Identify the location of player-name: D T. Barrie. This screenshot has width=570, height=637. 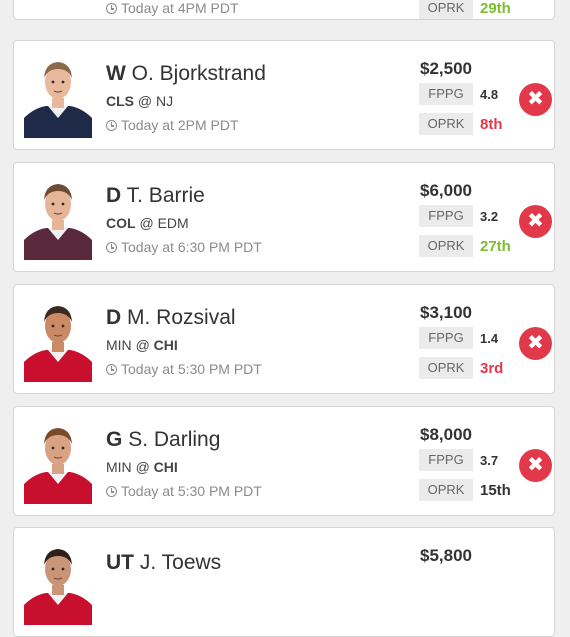
(155, 195).